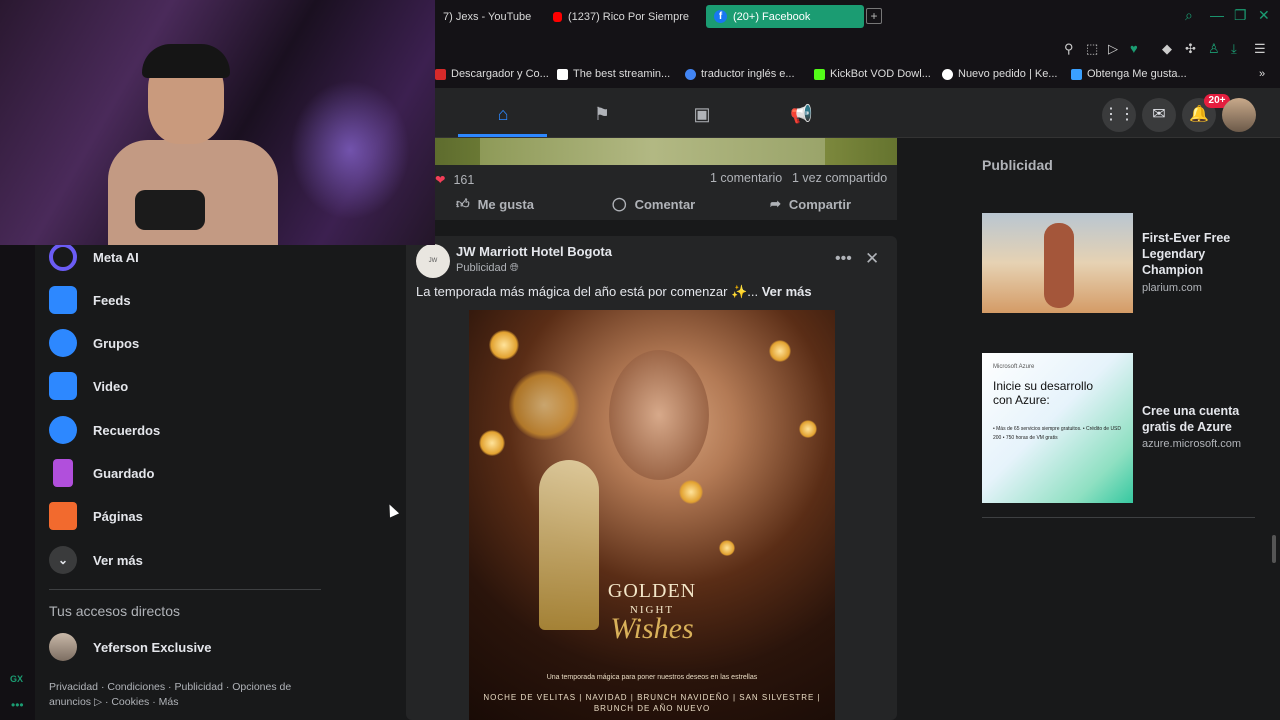 The image size is (1280, 720). Describe the element at coordinates (534, 251) in the screenshot. I see `post-author: JW Marriott Hotel Bogota` at that location.